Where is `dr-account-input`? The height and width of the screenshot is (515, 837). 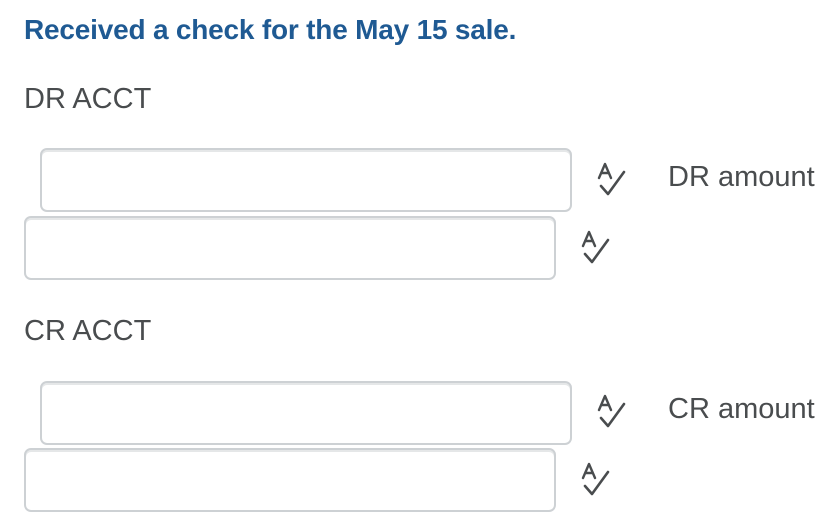 dr-account-input is located at coordinates (306, 180).